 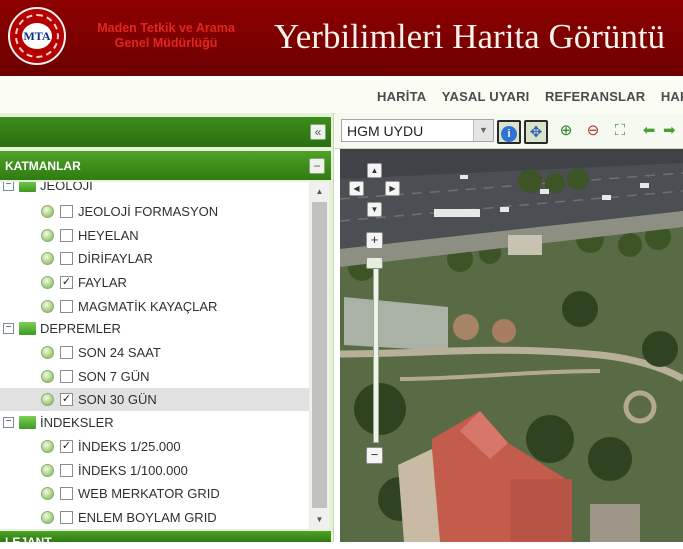 I want to click on zoom-slider-handle, so click(x=374, y=263).